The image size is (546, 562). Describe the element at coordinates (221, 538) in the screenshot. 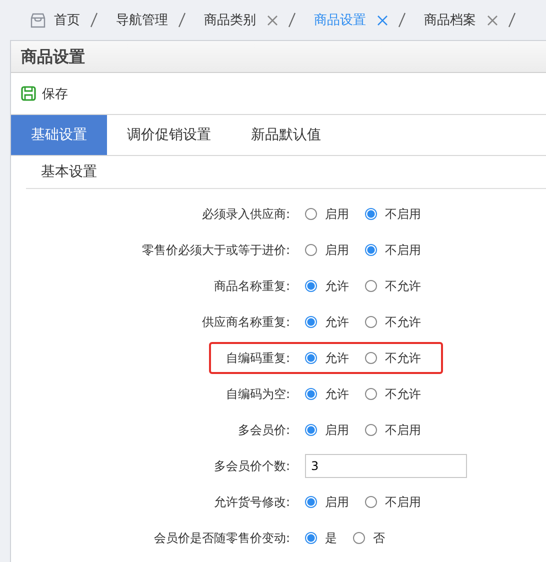

I see `field-label: 会员价是否随零售价变动:` at that location.